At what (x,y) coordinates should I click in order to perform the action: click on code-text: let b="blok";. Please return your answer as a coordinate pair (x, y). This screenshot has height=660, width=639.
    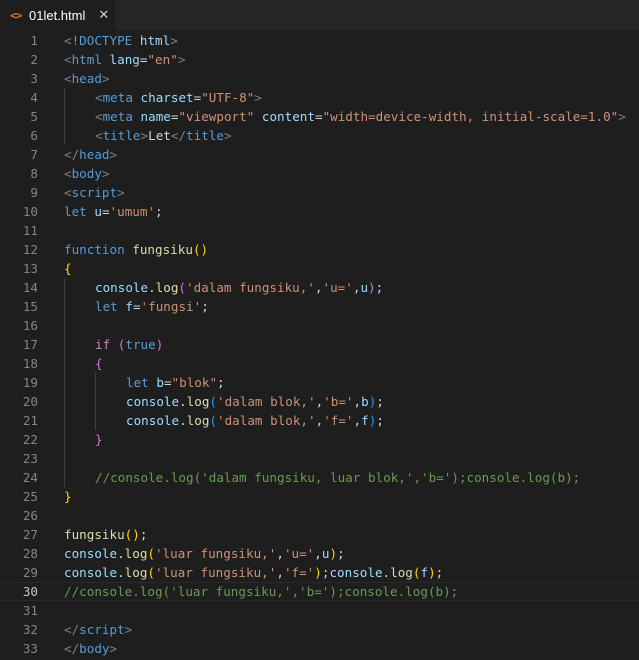
    Looking at the image, I should click on (175, 382).